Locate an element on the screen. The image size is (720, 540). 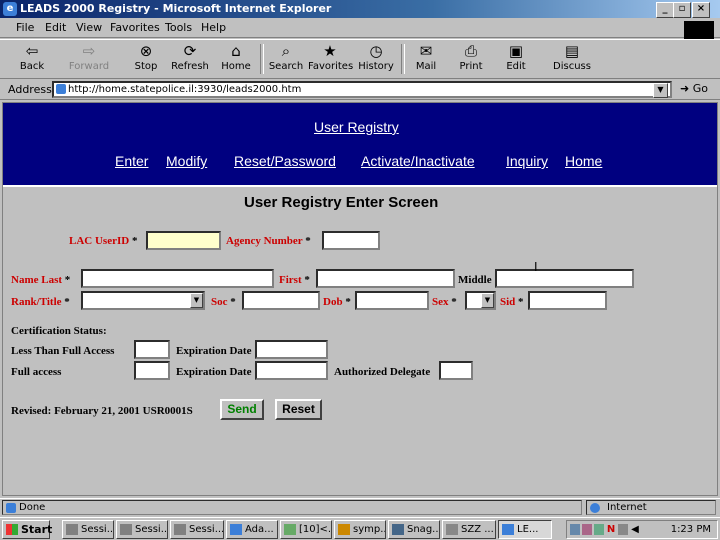
stop-icon: ⊗ is located at coordinates (146, 51).